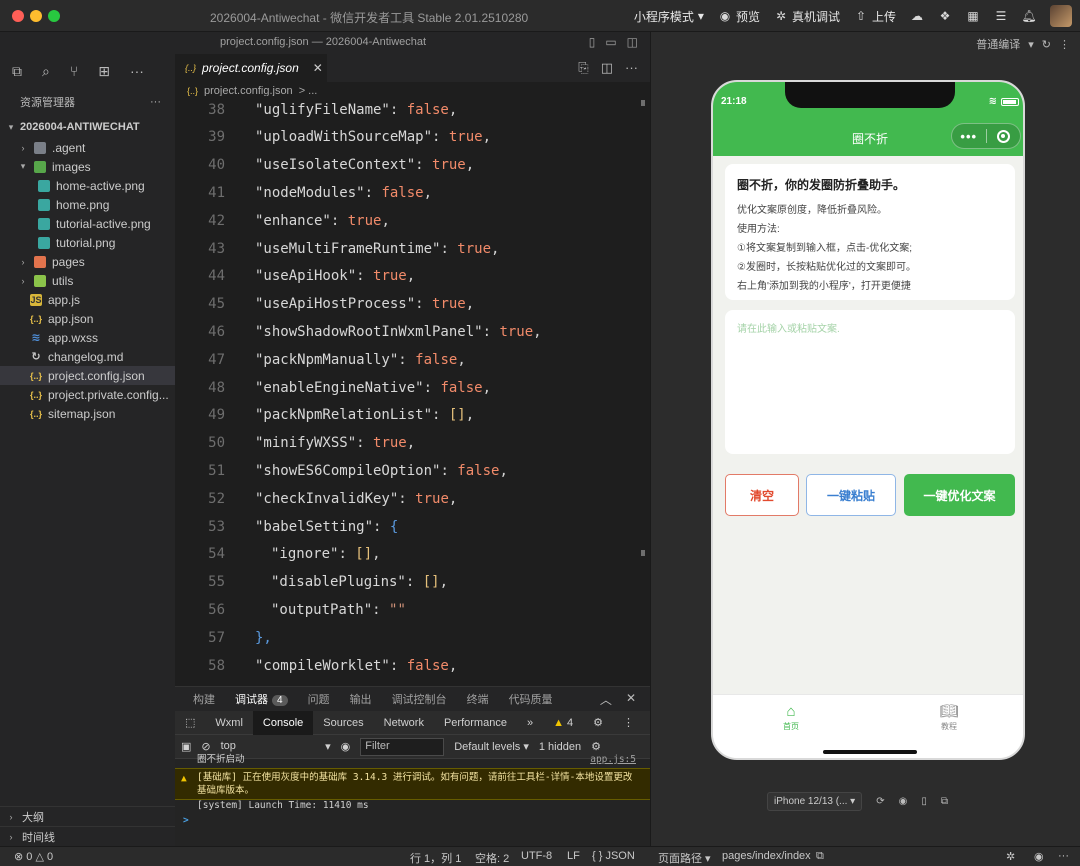 The image size is (1080, 866). I want to click on file-tree-item: {..} app.json, so click(87, 318).